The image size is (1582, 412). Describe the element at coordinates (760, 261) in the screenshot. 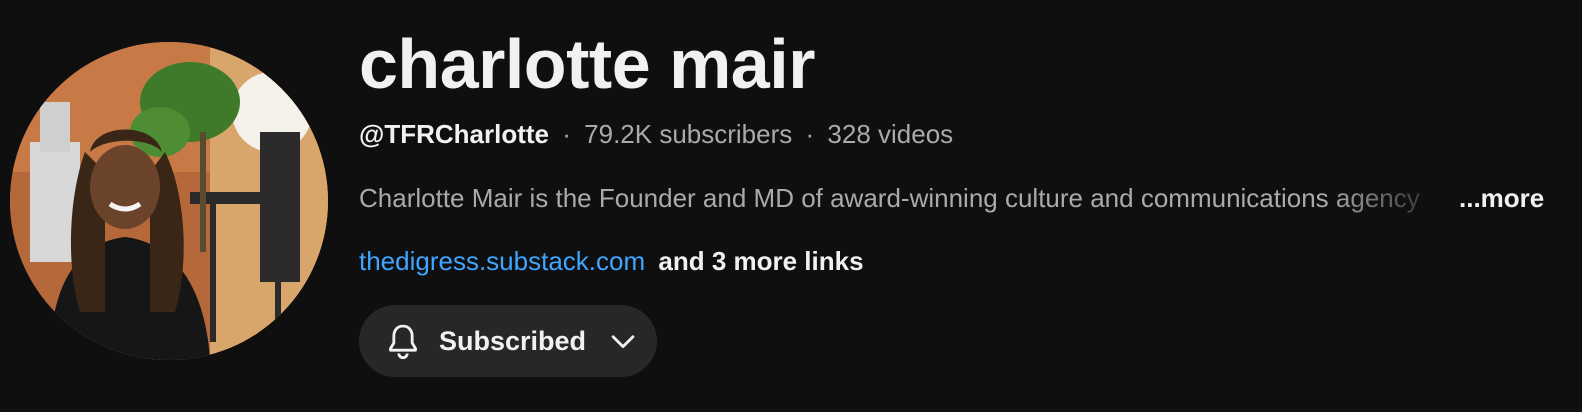

I see `more-links-button: and 3 more links` at that location.